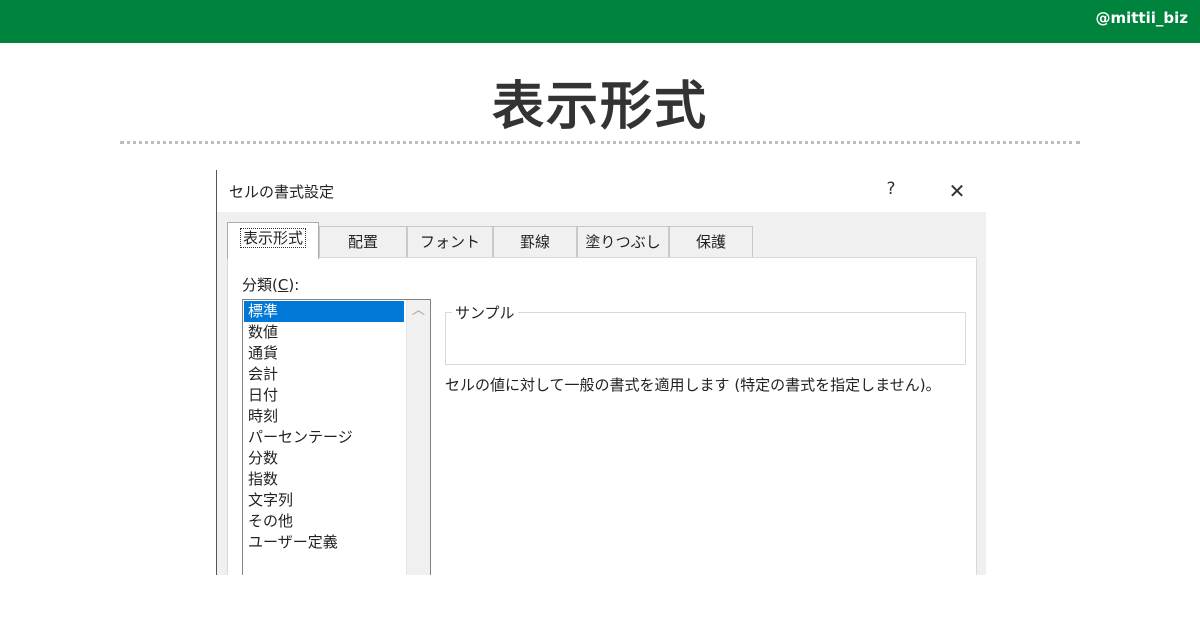 Image resolution: width=1200 pixels, height=628 pixels. What do you see at coordinates (324, 500) in the screenshot?
I see `category-item-text: 文字列` at bounding box center [324, 500].